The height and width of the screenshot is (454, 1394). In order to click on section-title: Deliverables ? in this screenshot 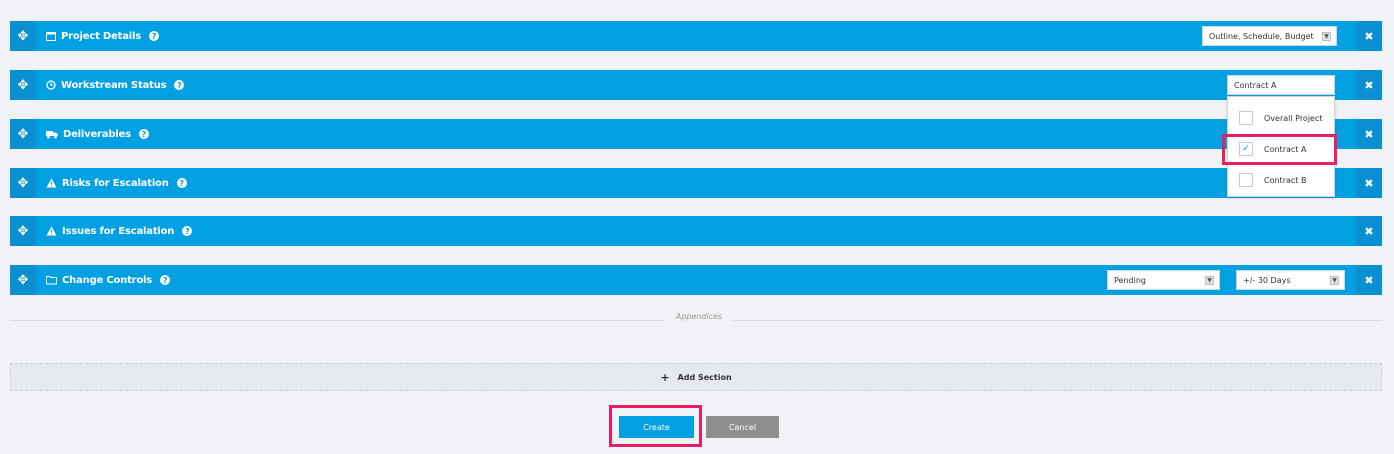, I will do `click(97, 134)`.